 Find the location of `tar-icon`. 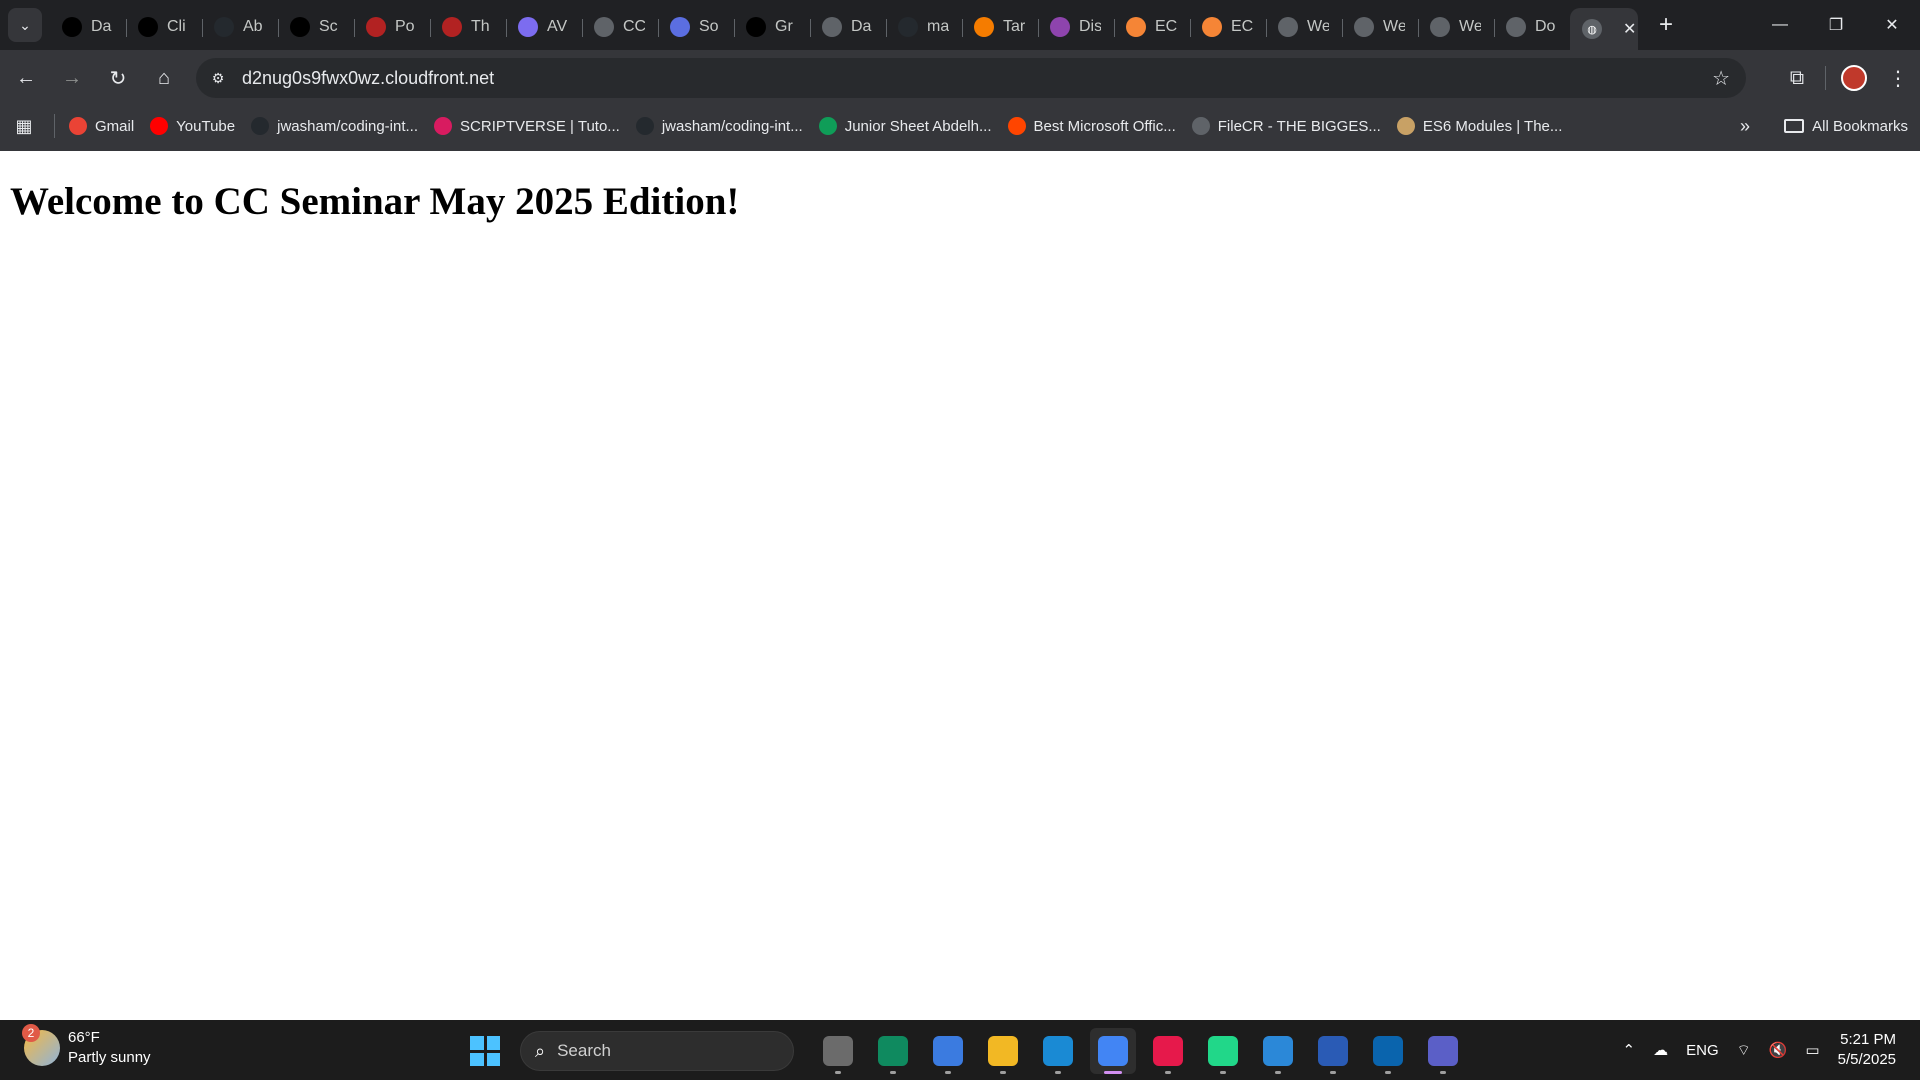

tar-icon is located at coordinates (984, 27).